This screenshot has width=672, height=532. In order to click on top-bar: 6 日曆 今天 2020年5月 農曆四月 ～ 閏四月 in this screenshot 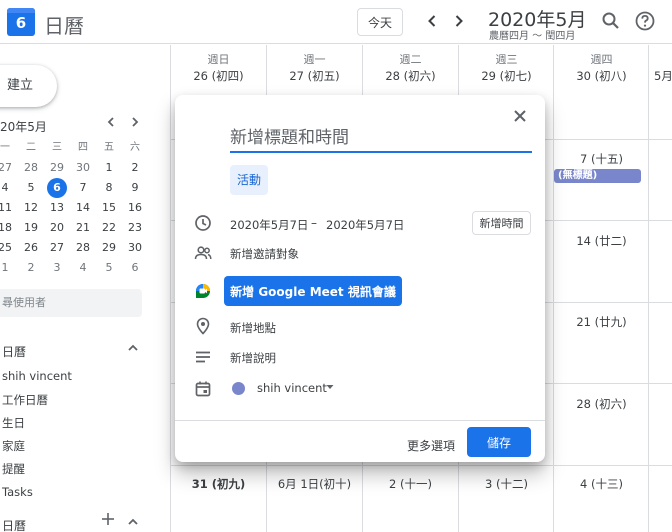, I will do `click(336, 22)`.